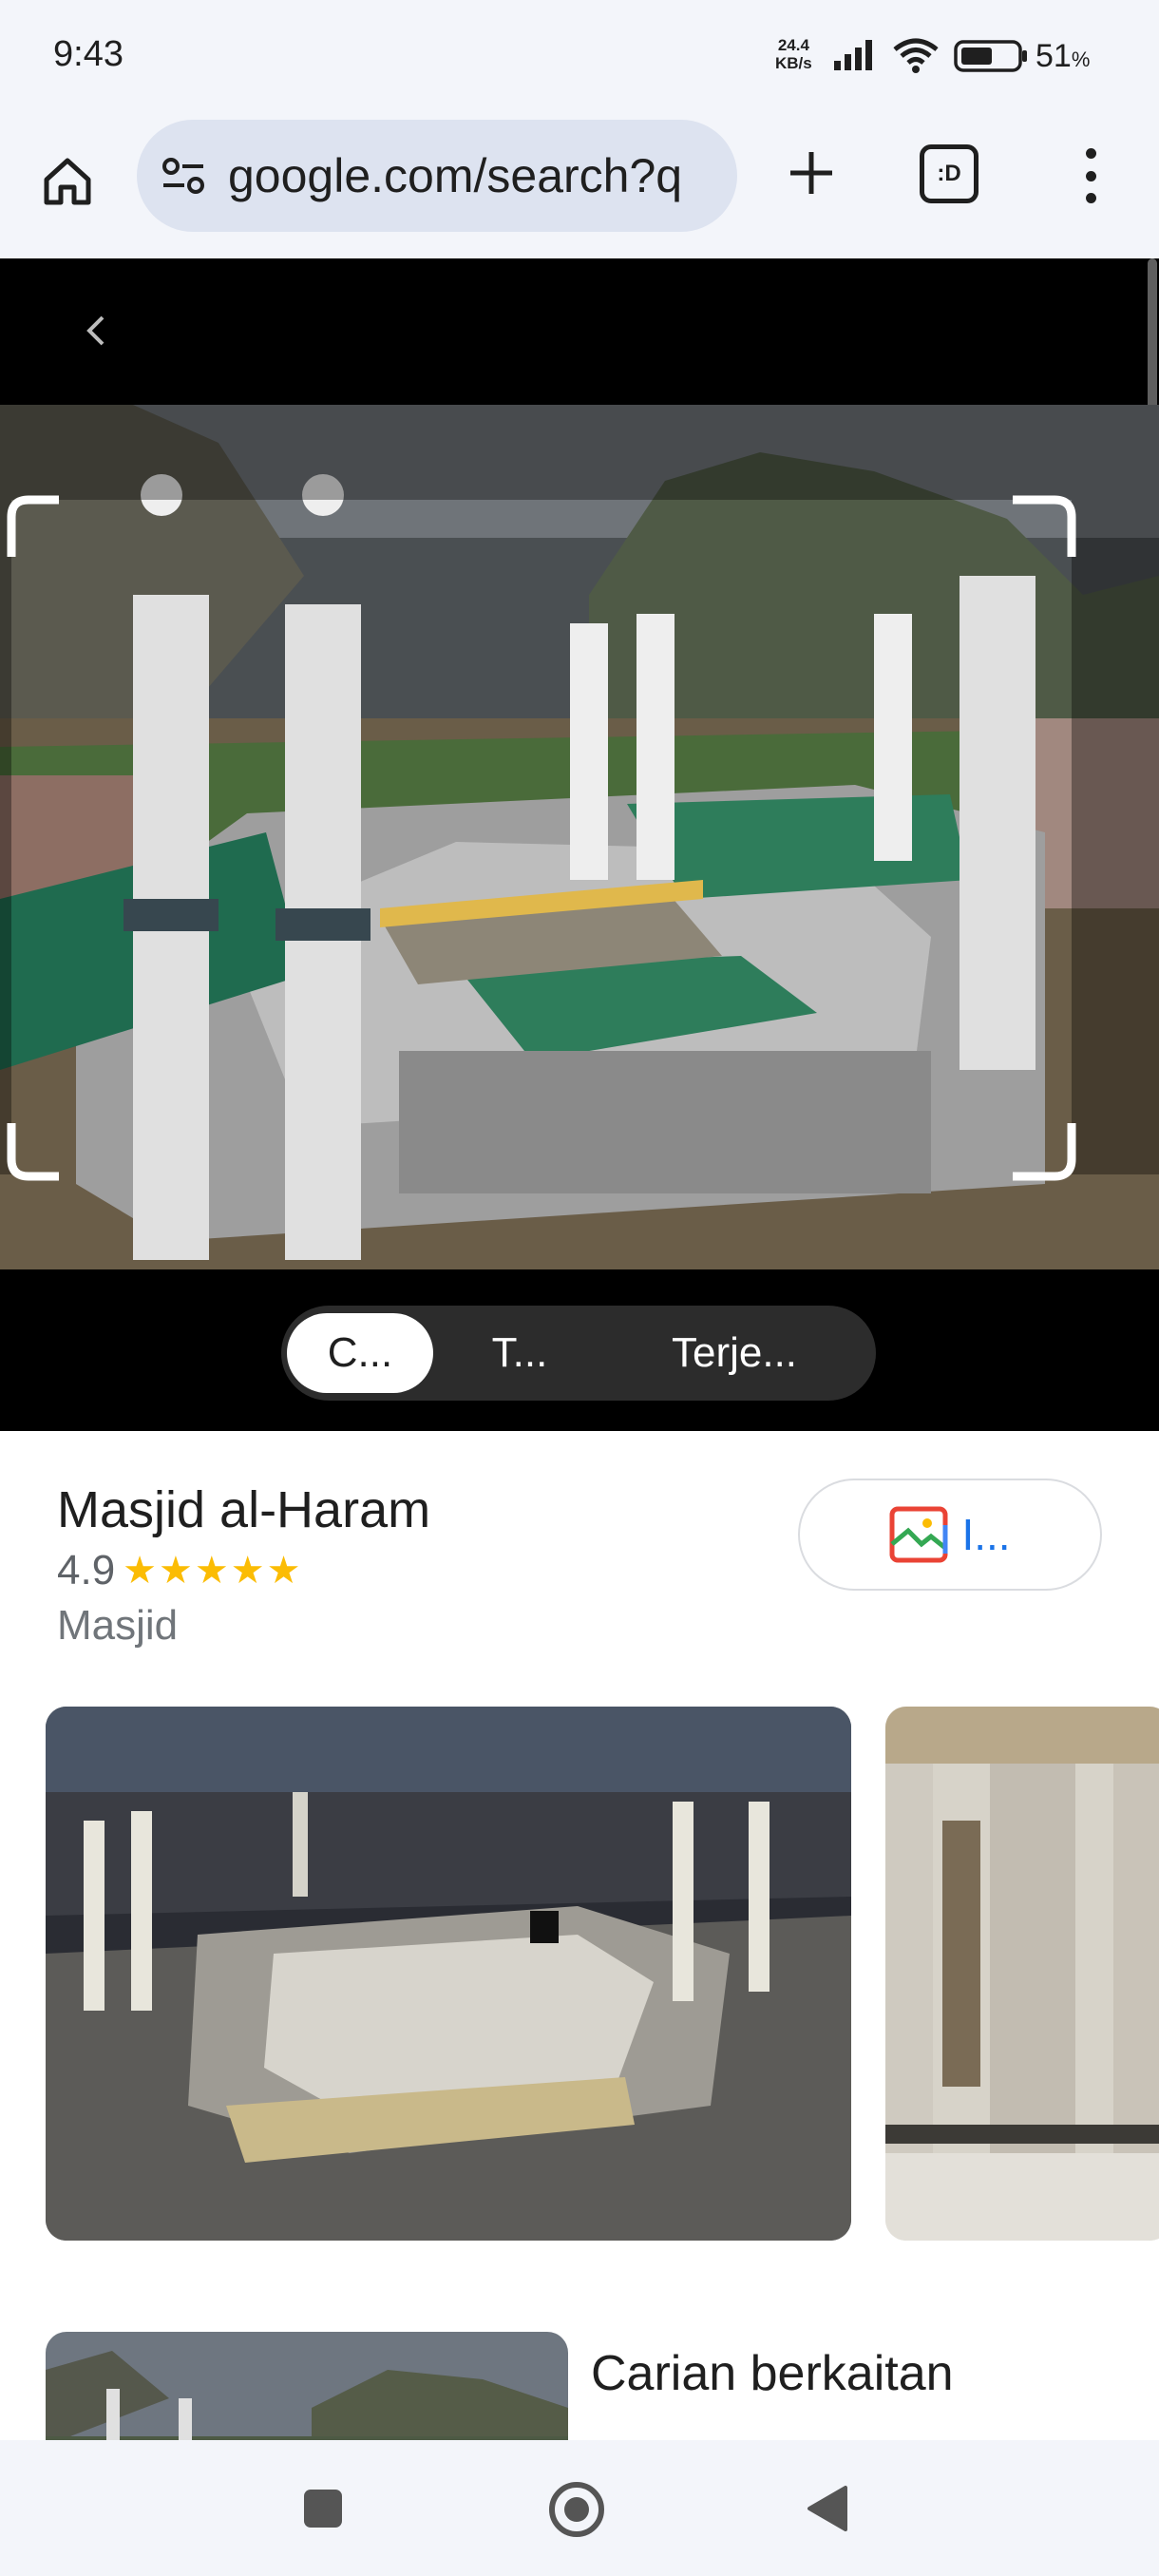  What do you see at coordinates (86, 1570) in the screenshot?
I see `rating-value: 4.9` at bounding box center [86, 1570].